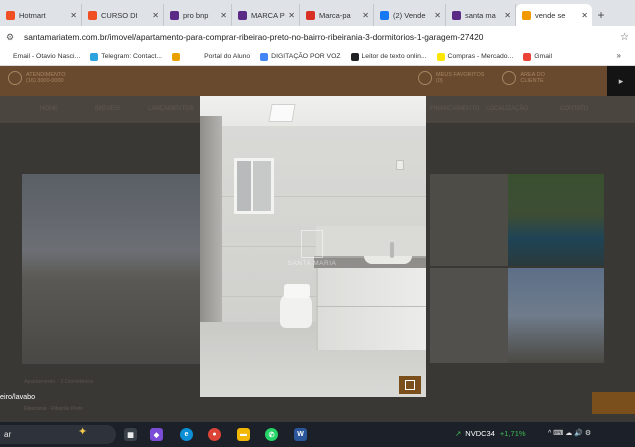 This screenshot has width=635, height=447. What do you see at coordinates (455, 109) in the screenshot?
I see `nav-financiamento: FINANCIAMENTO` at bounding box center [455, 109].